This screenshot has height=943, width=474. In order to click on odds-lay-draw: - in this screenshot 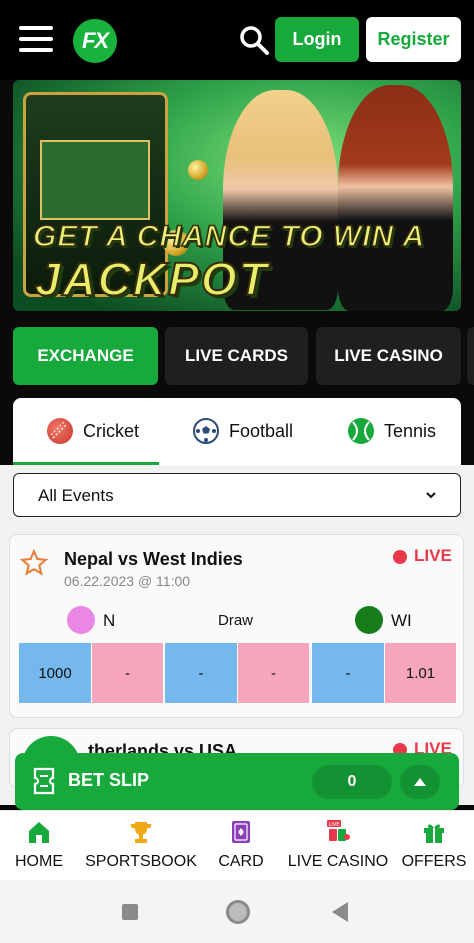, I will do `click(273, 673)`.